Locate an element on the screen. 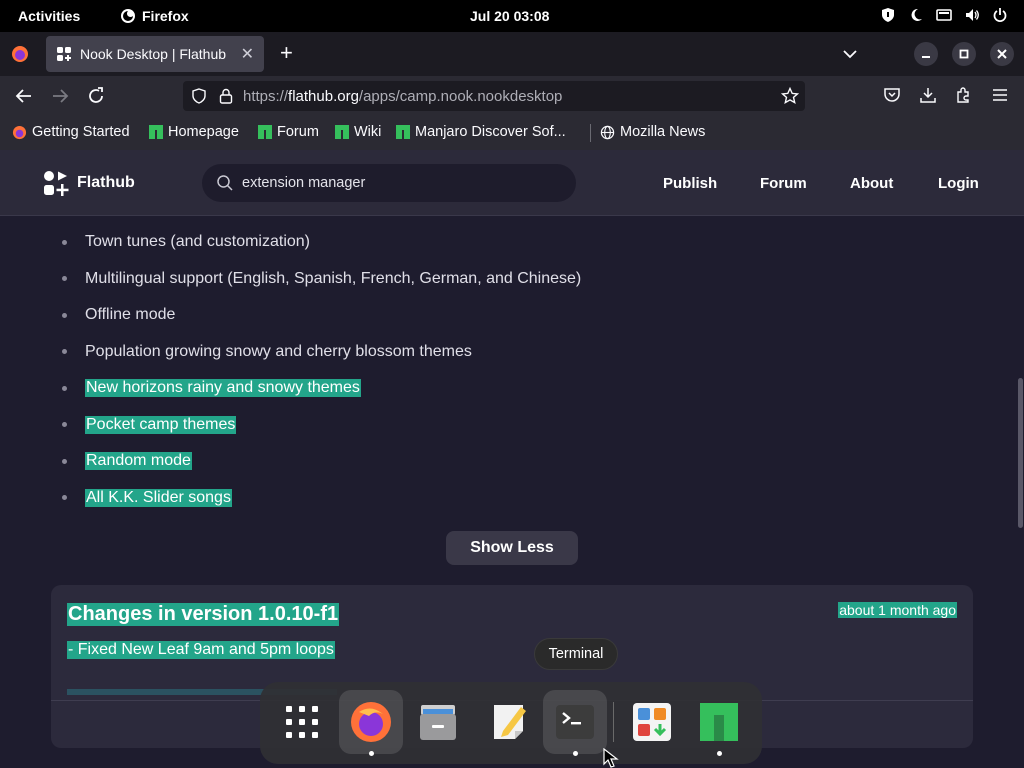 Image resolution: width=1024 pixels, height=768 pixels. system-tray is located at coordinates (944, 15).